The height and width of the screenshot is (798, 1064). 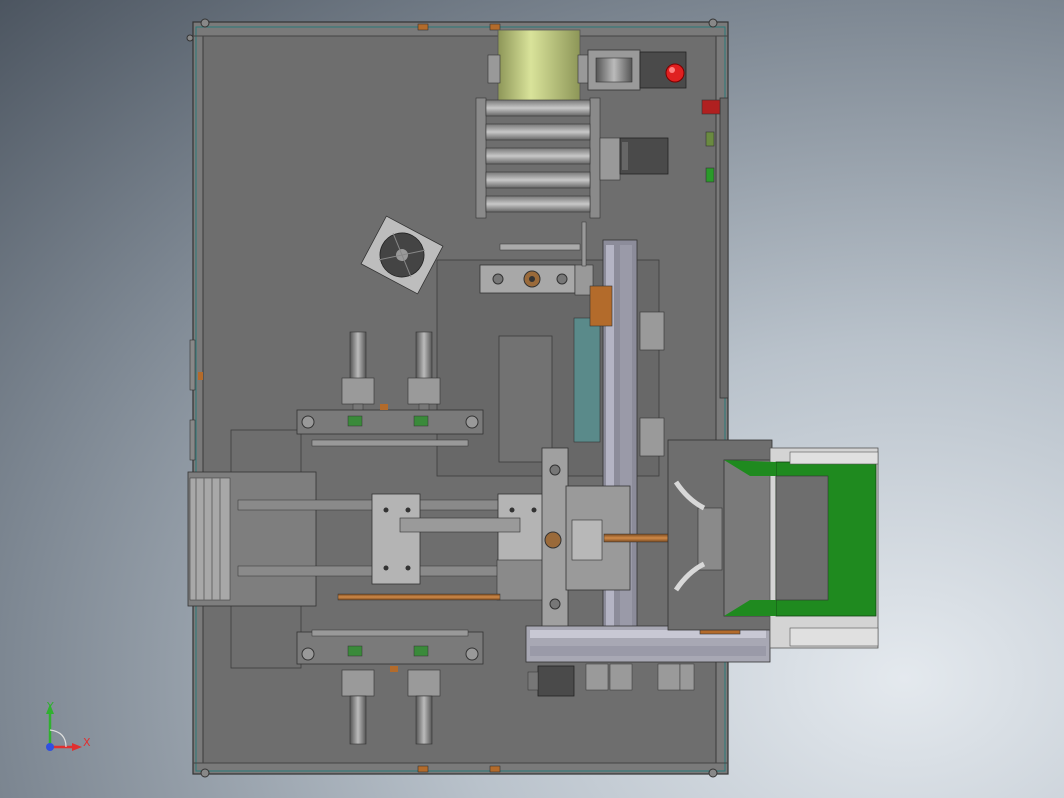 What do you see at coordinates (68, 725) in the screenshot?
I see `axis-triad: Y X` at bounding box center [68, 725].